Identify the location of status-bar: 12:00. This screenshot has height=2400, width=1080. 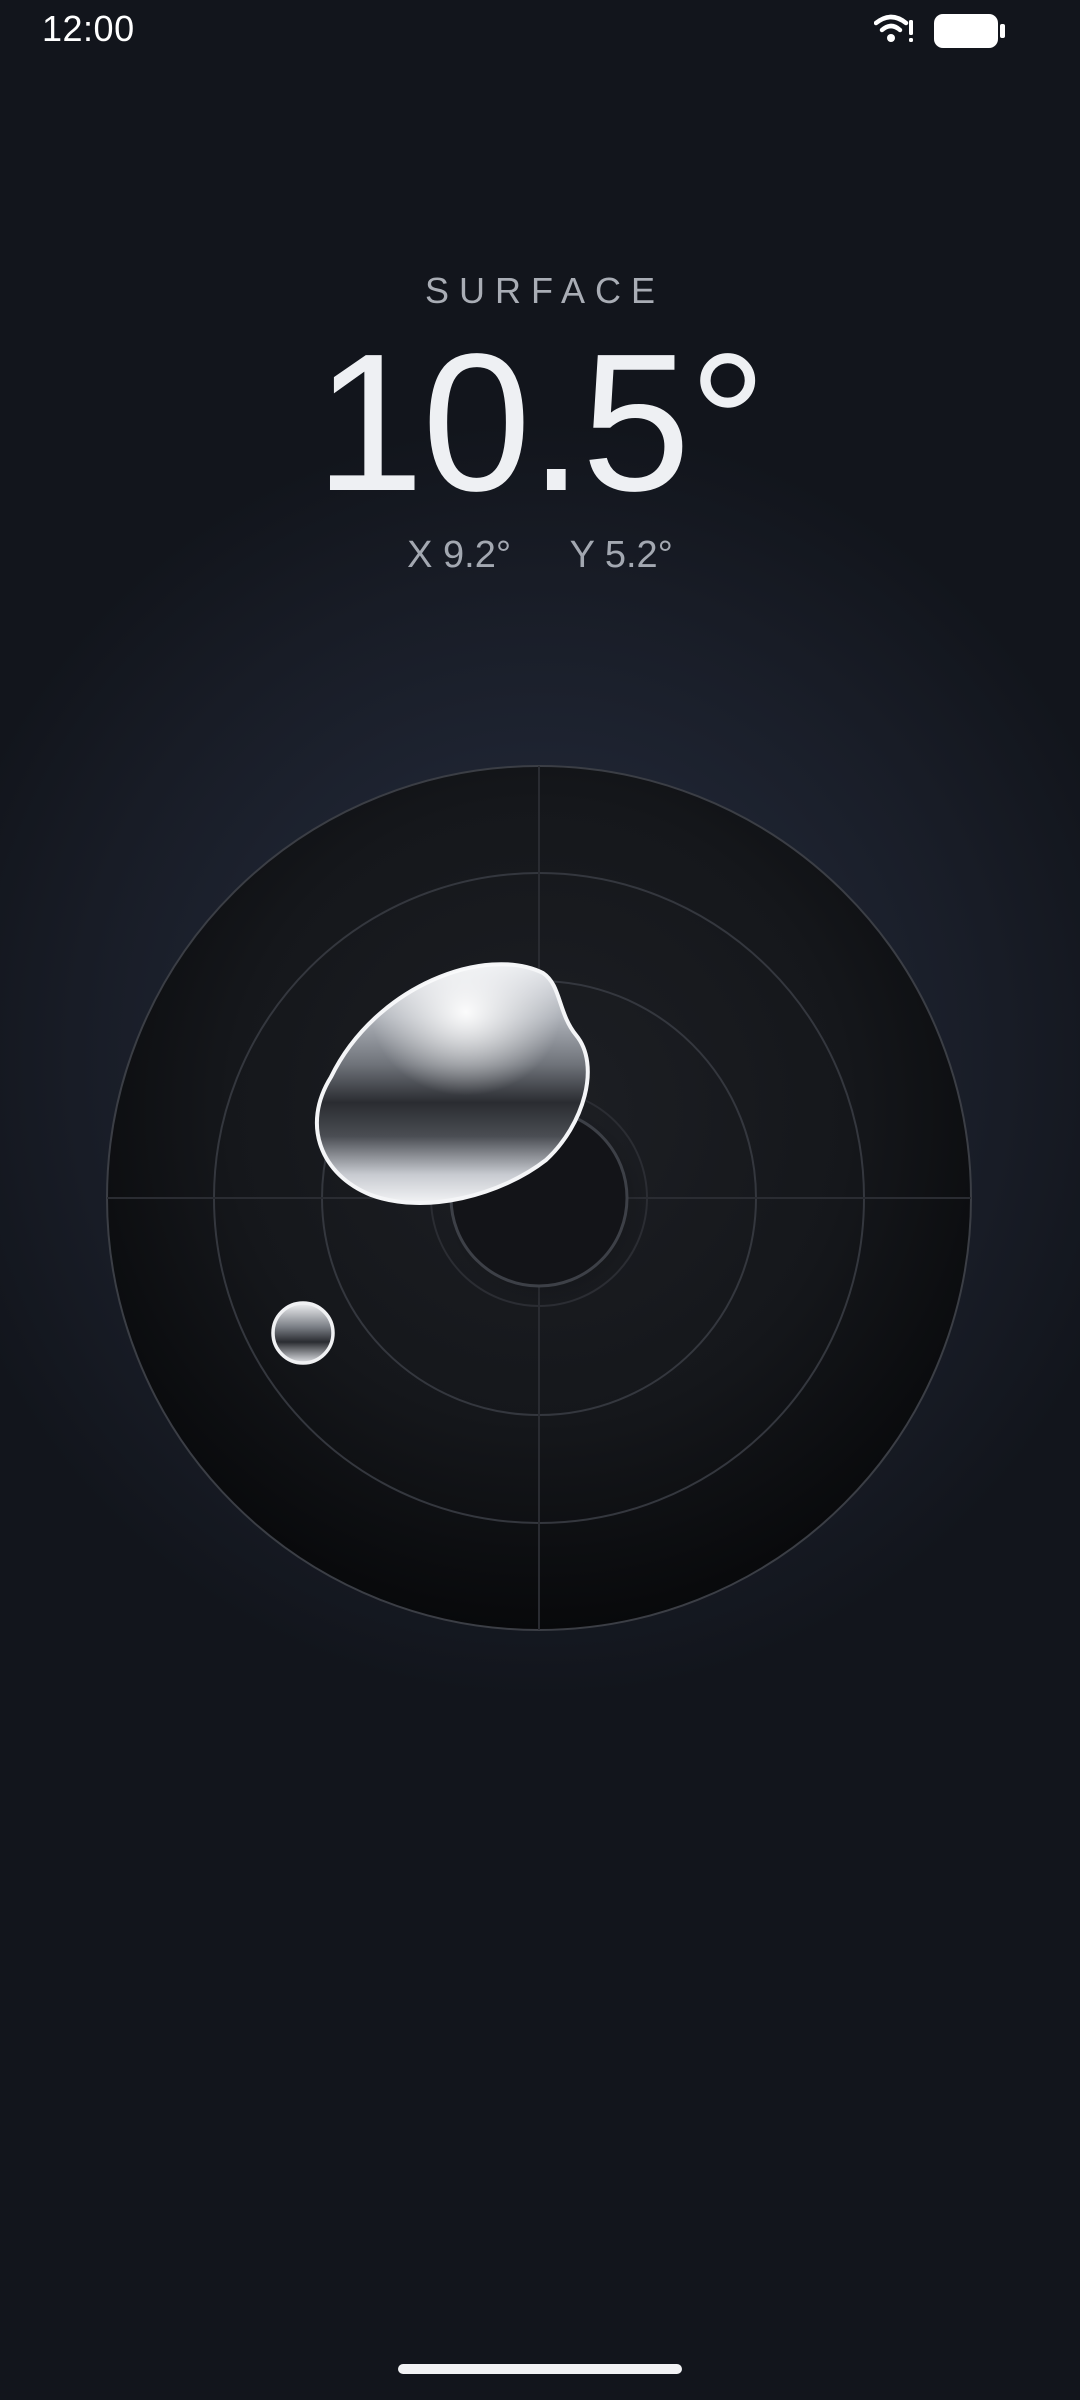
(540, 30).